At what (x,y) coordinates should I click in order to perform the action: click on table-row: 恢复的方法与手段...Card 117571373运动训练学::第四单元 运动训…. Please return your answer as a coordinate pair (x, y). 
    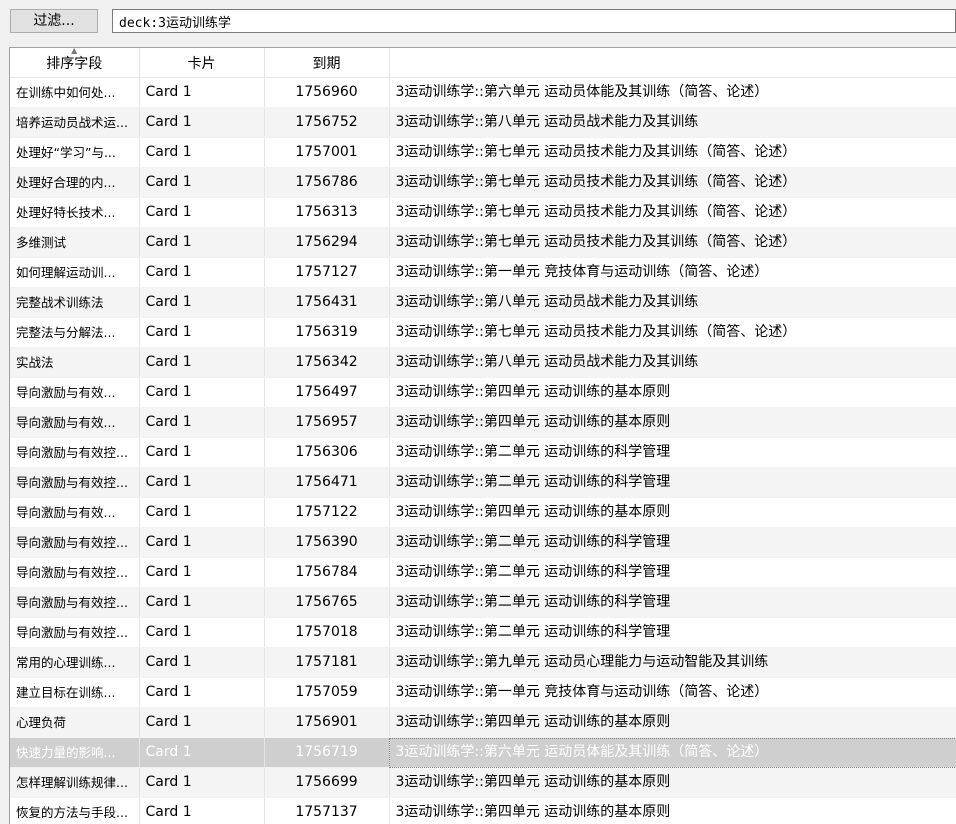
    Looking at the image, I should click on (483, 811).